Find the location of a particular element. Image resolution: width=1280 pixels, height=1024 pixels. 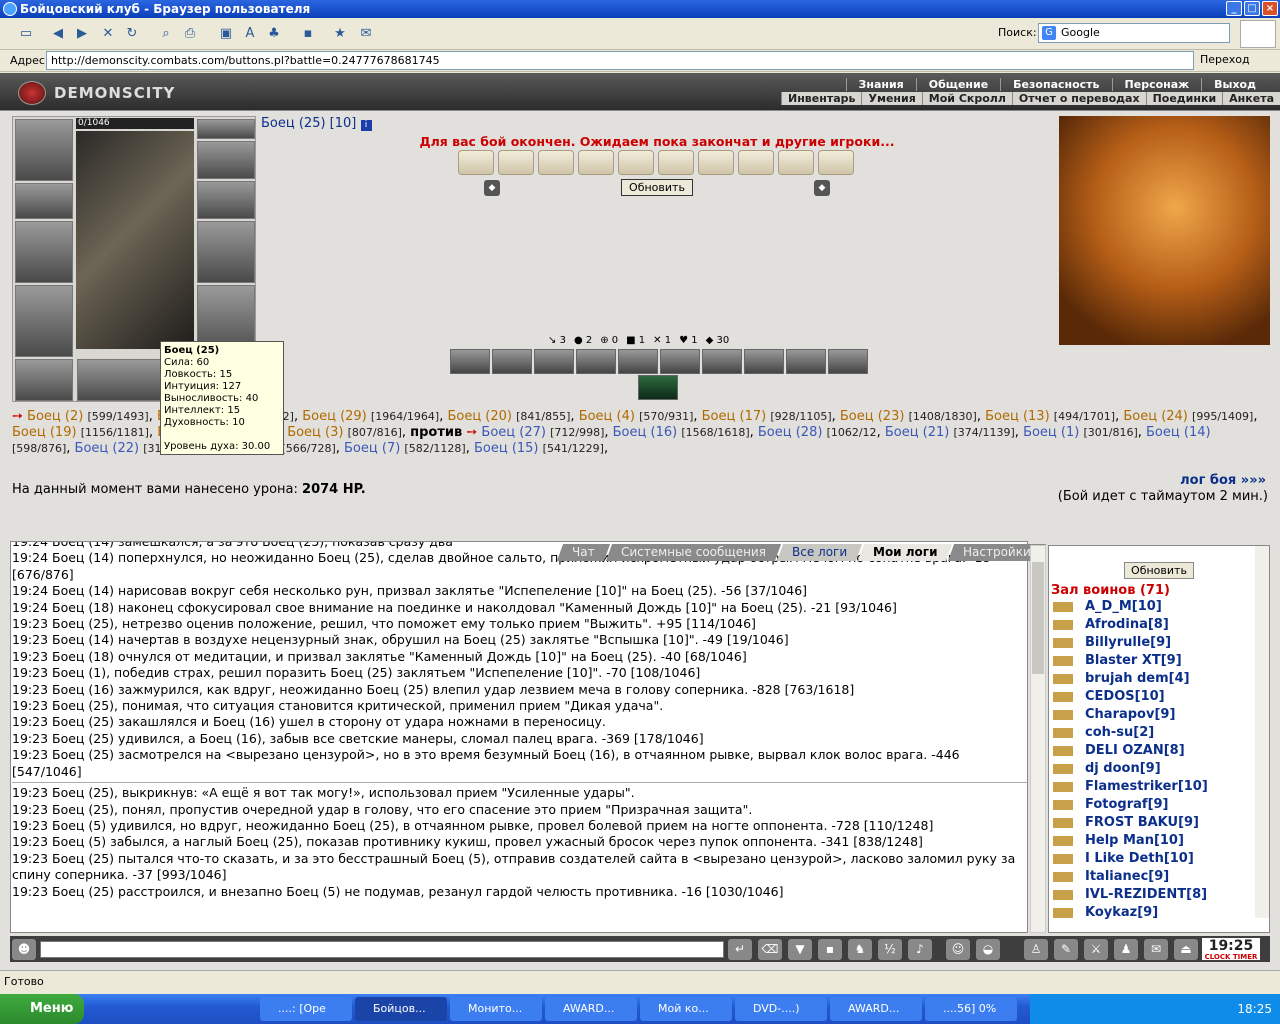

user-item: Flamestriker[10] is located at coordinates (1159, 787).